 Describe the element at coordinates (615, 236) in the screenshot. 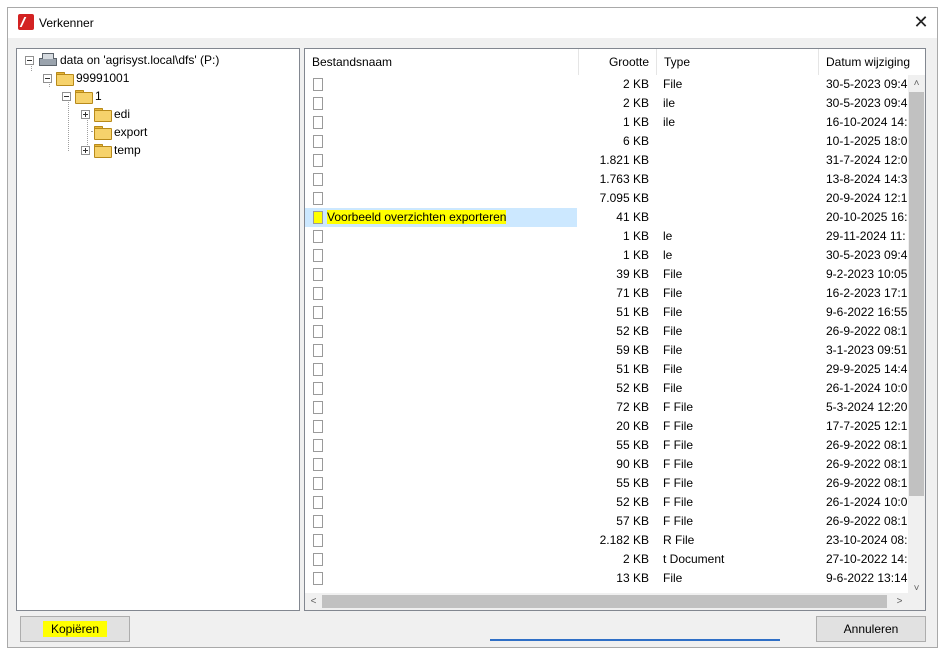

I see `file-row: 1 KB le 29-11-2024 11:` at that location.